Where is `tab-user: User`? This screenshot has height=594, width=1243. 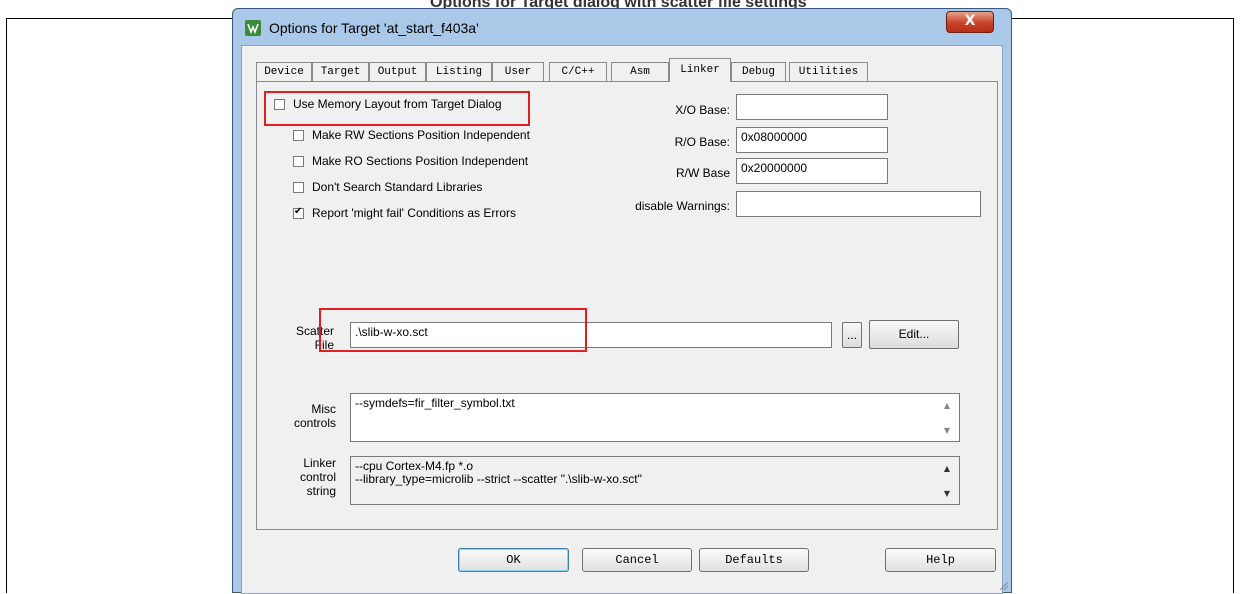
tab-user: User is located at coordinates (518, 71).